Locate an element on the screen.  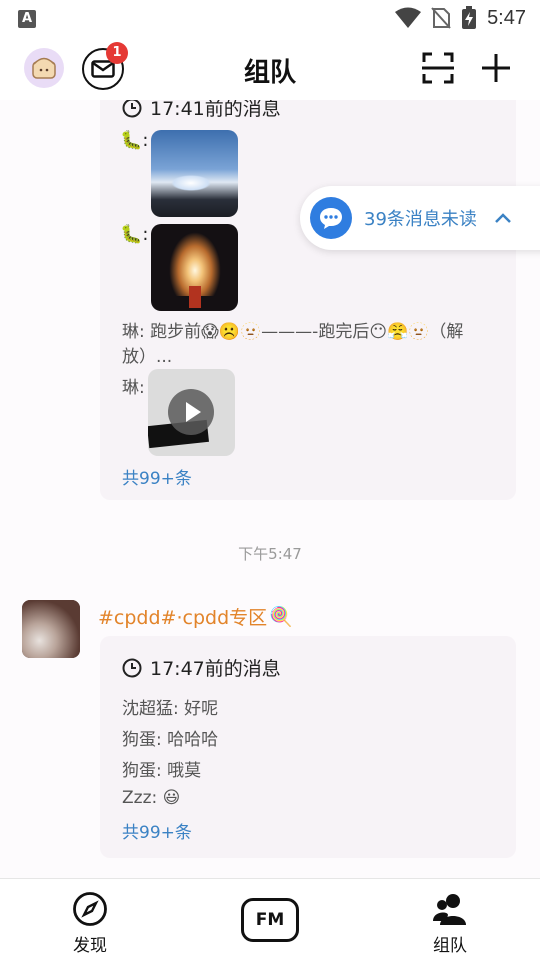
nav-label: 组队 is located at coordinates (450, 946).